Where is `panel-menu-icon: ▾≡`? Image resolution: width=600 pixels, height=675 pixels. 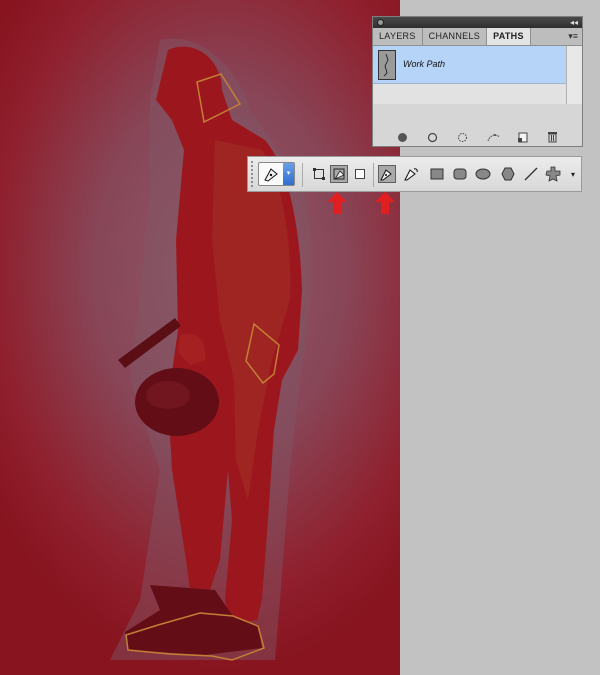
panel-menu-icon: ▾≡ is located at coordinates (573, 36).